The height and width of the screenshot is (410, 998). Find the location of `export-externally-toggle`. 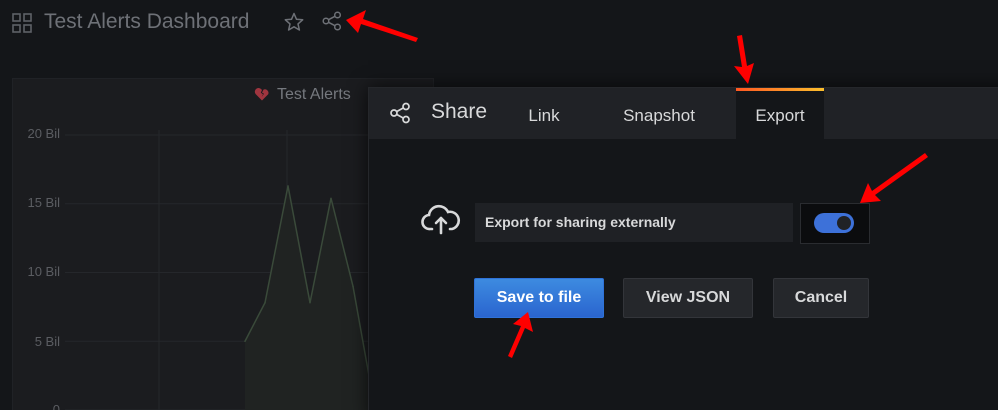

export-externally-toggle is located at coordinates (835, 223).